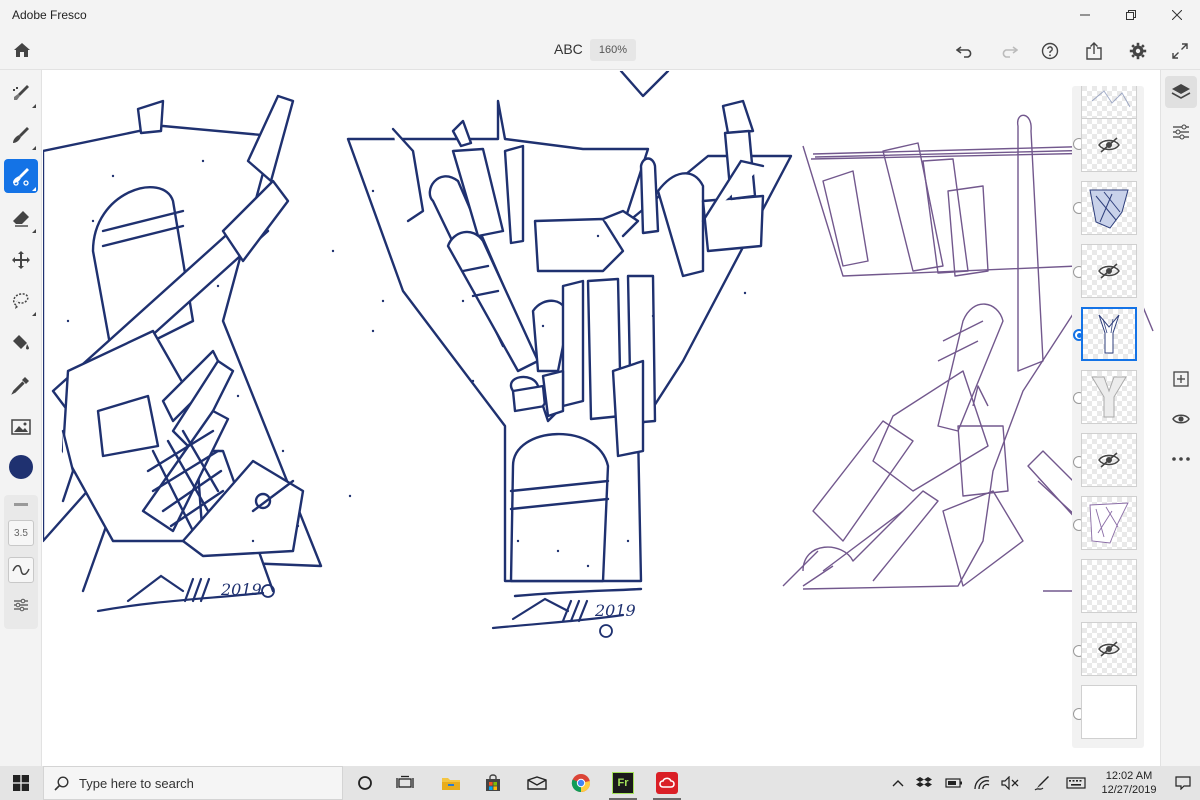 The width and height of the screenshot is (1200, 800). I want to click on brush-settings-button, so click(21, 605).